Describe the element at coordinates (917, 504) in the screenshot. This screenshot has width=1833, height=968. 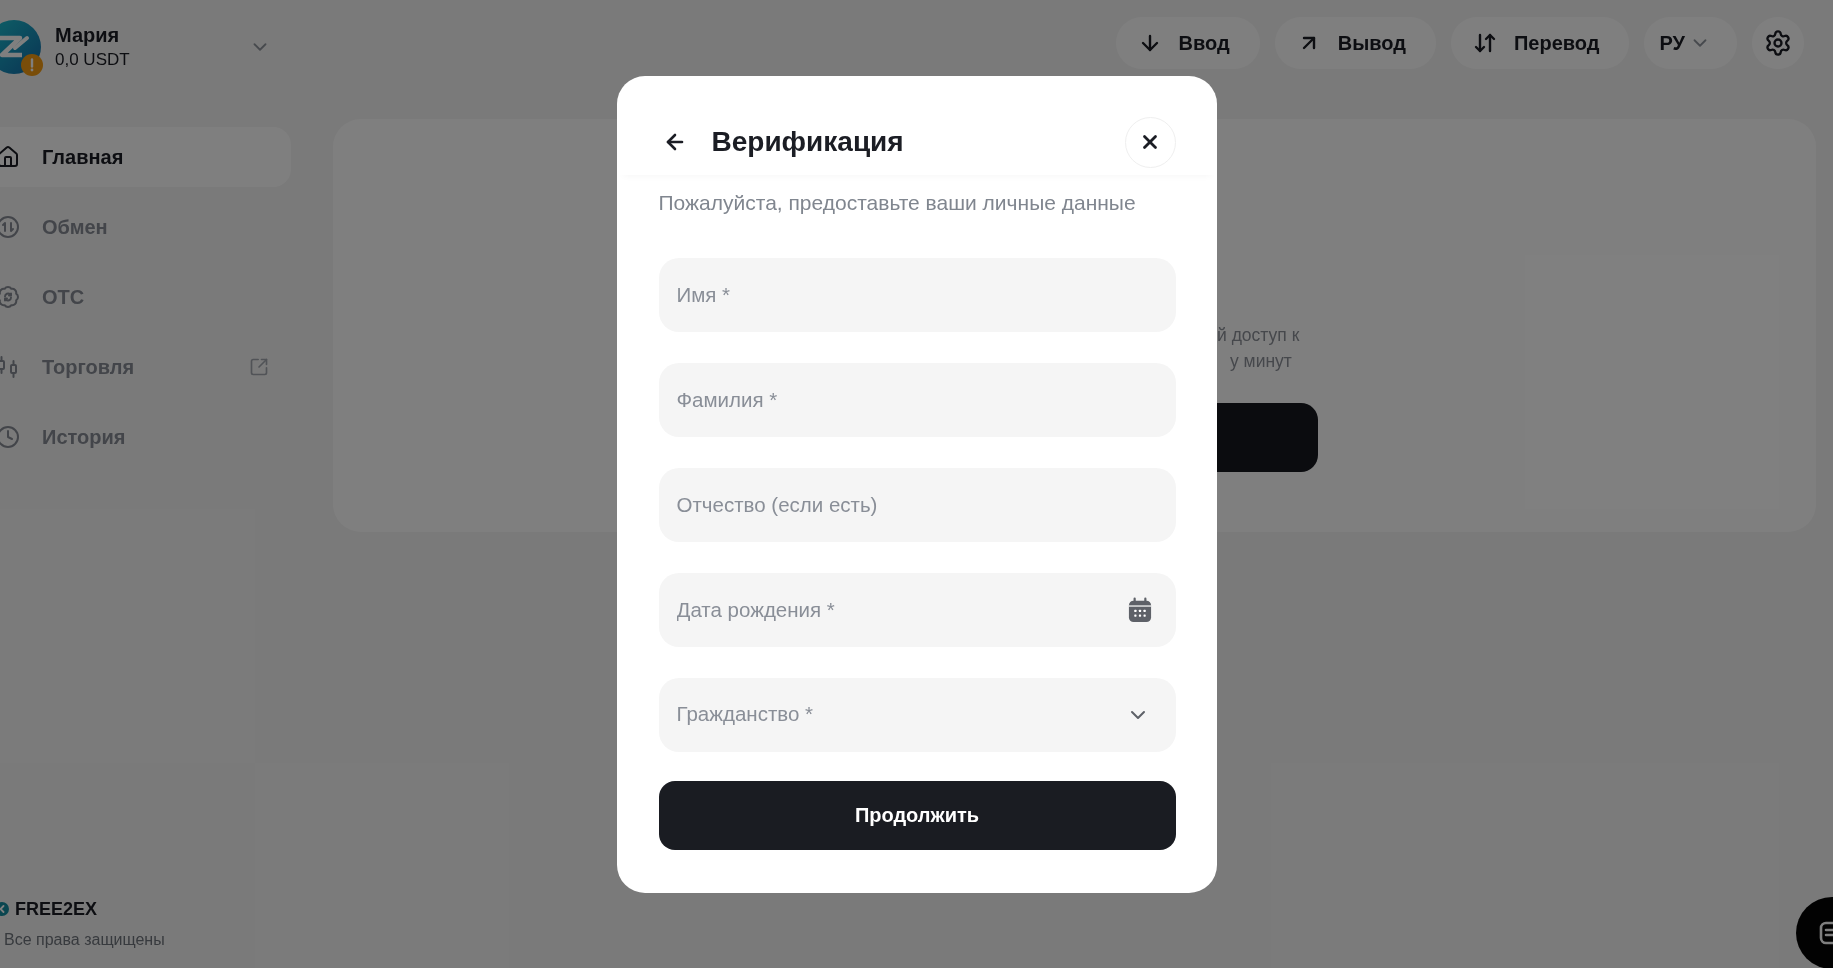
I see `input-field: Отчество (если есть)` at that location.